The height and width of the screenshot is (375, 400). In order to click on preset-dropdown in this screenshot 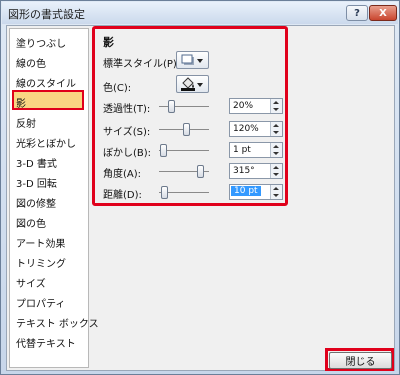, I will do `click(192, 60)`.